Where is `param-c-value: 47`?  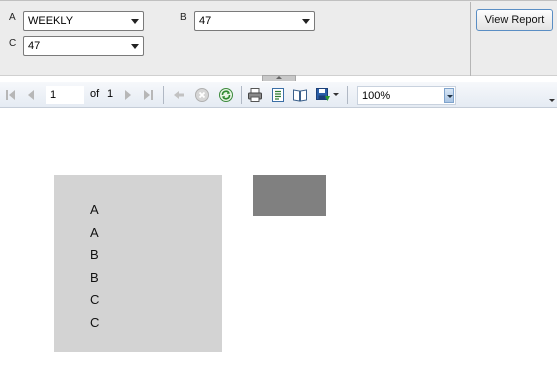 param-c-value: 47 is located at coordinates (34, 46).